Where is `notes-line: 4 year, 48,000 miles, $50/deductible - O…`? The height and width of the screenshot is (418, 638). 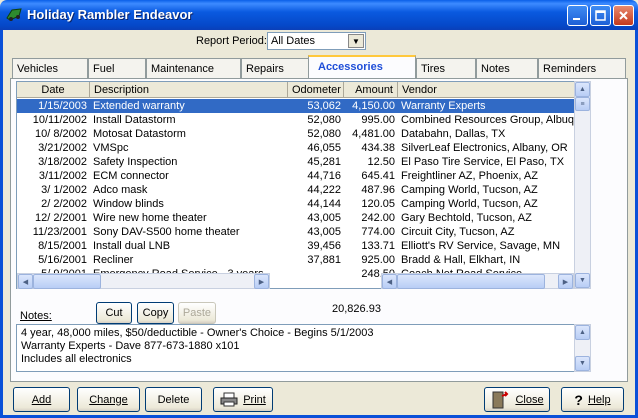
notes-line: 4 year, 48,000 miles, $50/deductible - O… is located at coordinates (197, 333).